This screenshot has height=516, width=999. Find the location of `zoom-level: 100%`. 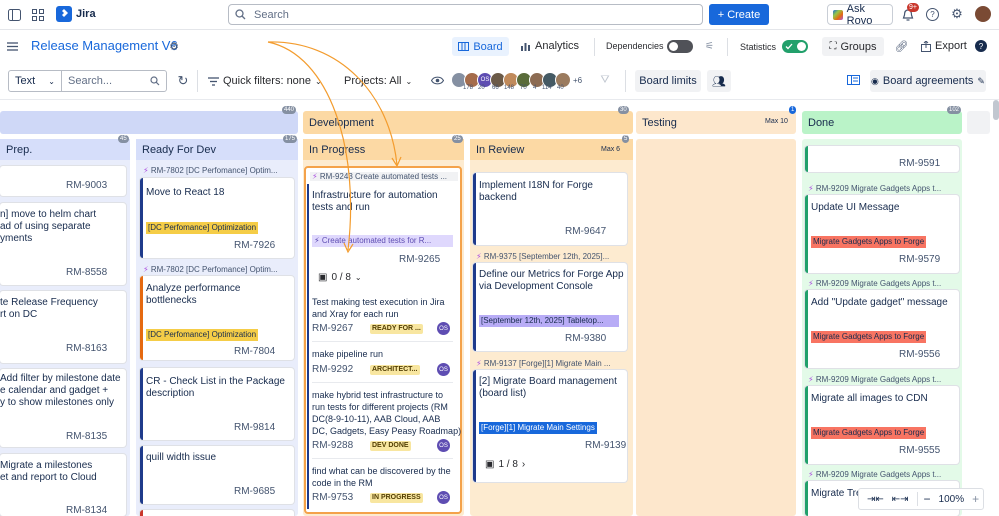

zoom-level: 100% is located at coordinates (951, 499).